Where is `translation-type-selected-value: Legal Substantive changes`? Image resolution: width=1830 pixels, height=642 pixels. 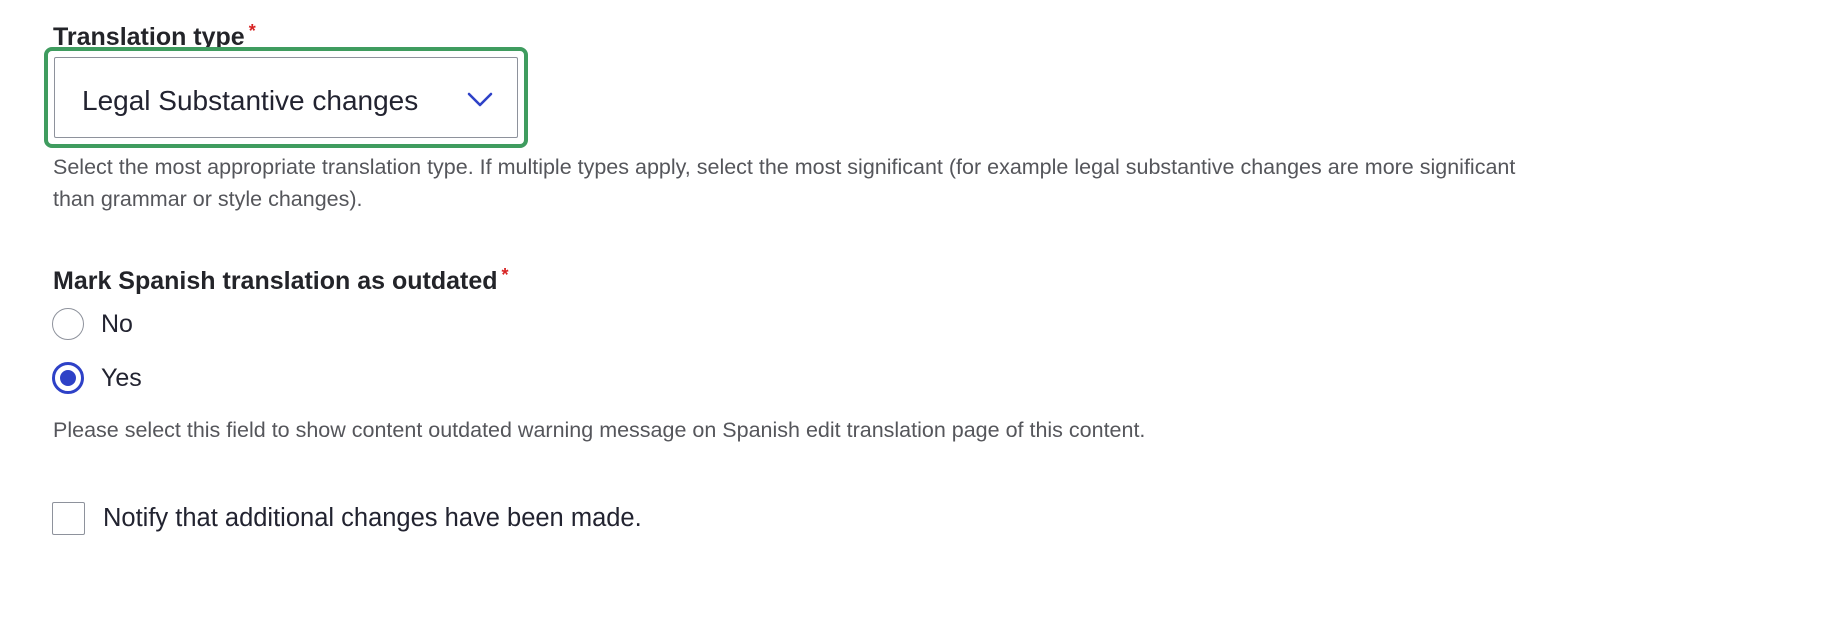 translation-type-selected-value: Legal Substantive changes is located at coordinates (250, 100).